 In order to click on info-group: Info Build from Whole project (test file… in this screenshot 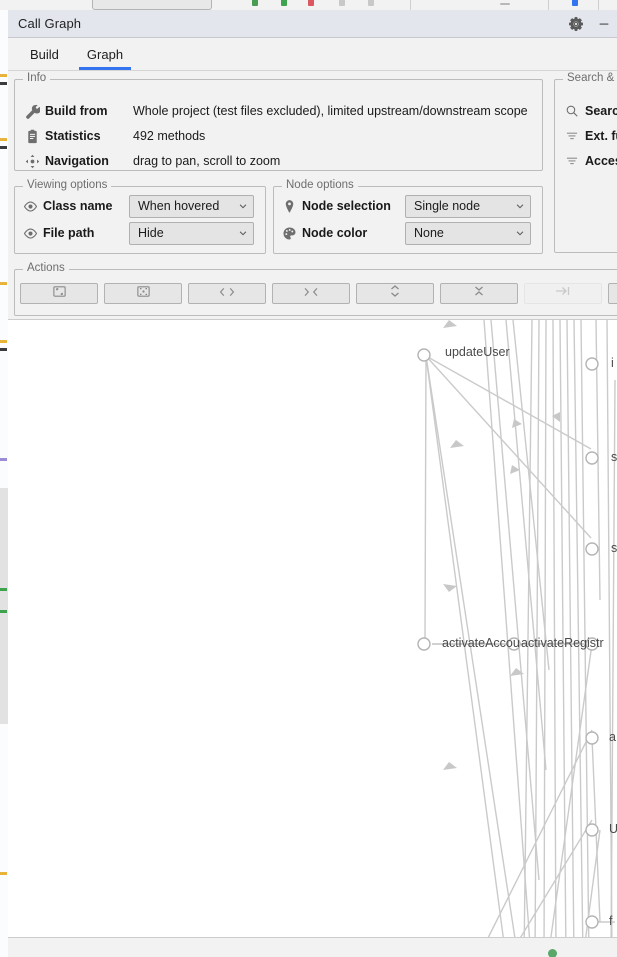, I will do `click(278, 122)`.